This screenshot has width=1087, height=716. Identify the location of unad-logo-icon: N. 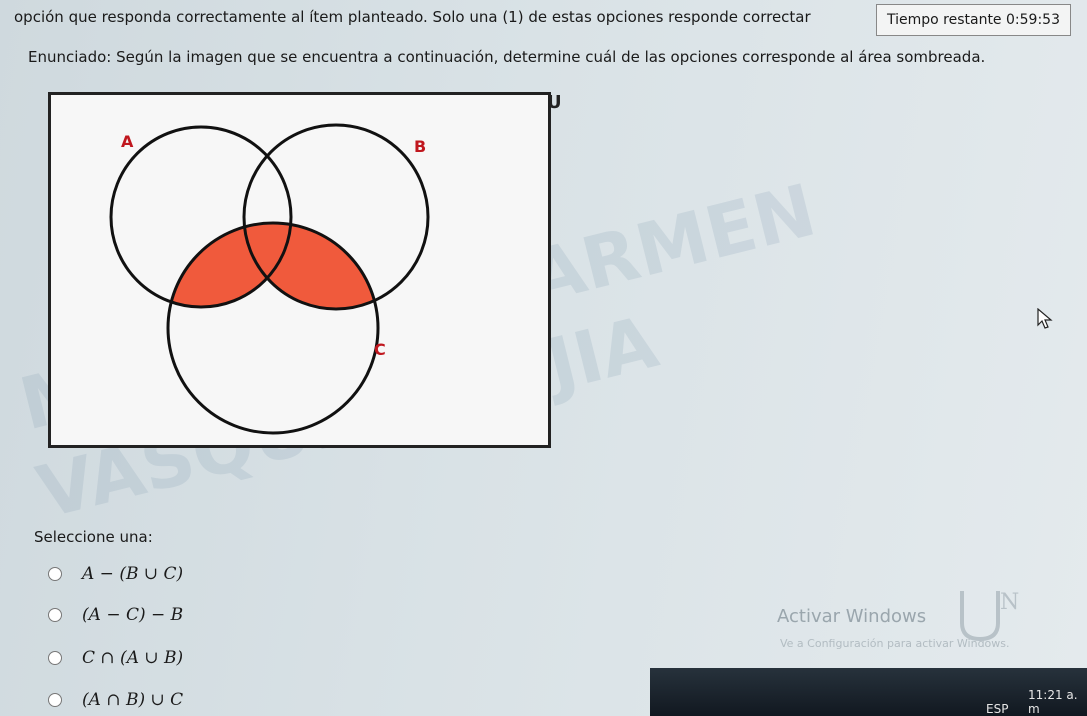
(989, 616).